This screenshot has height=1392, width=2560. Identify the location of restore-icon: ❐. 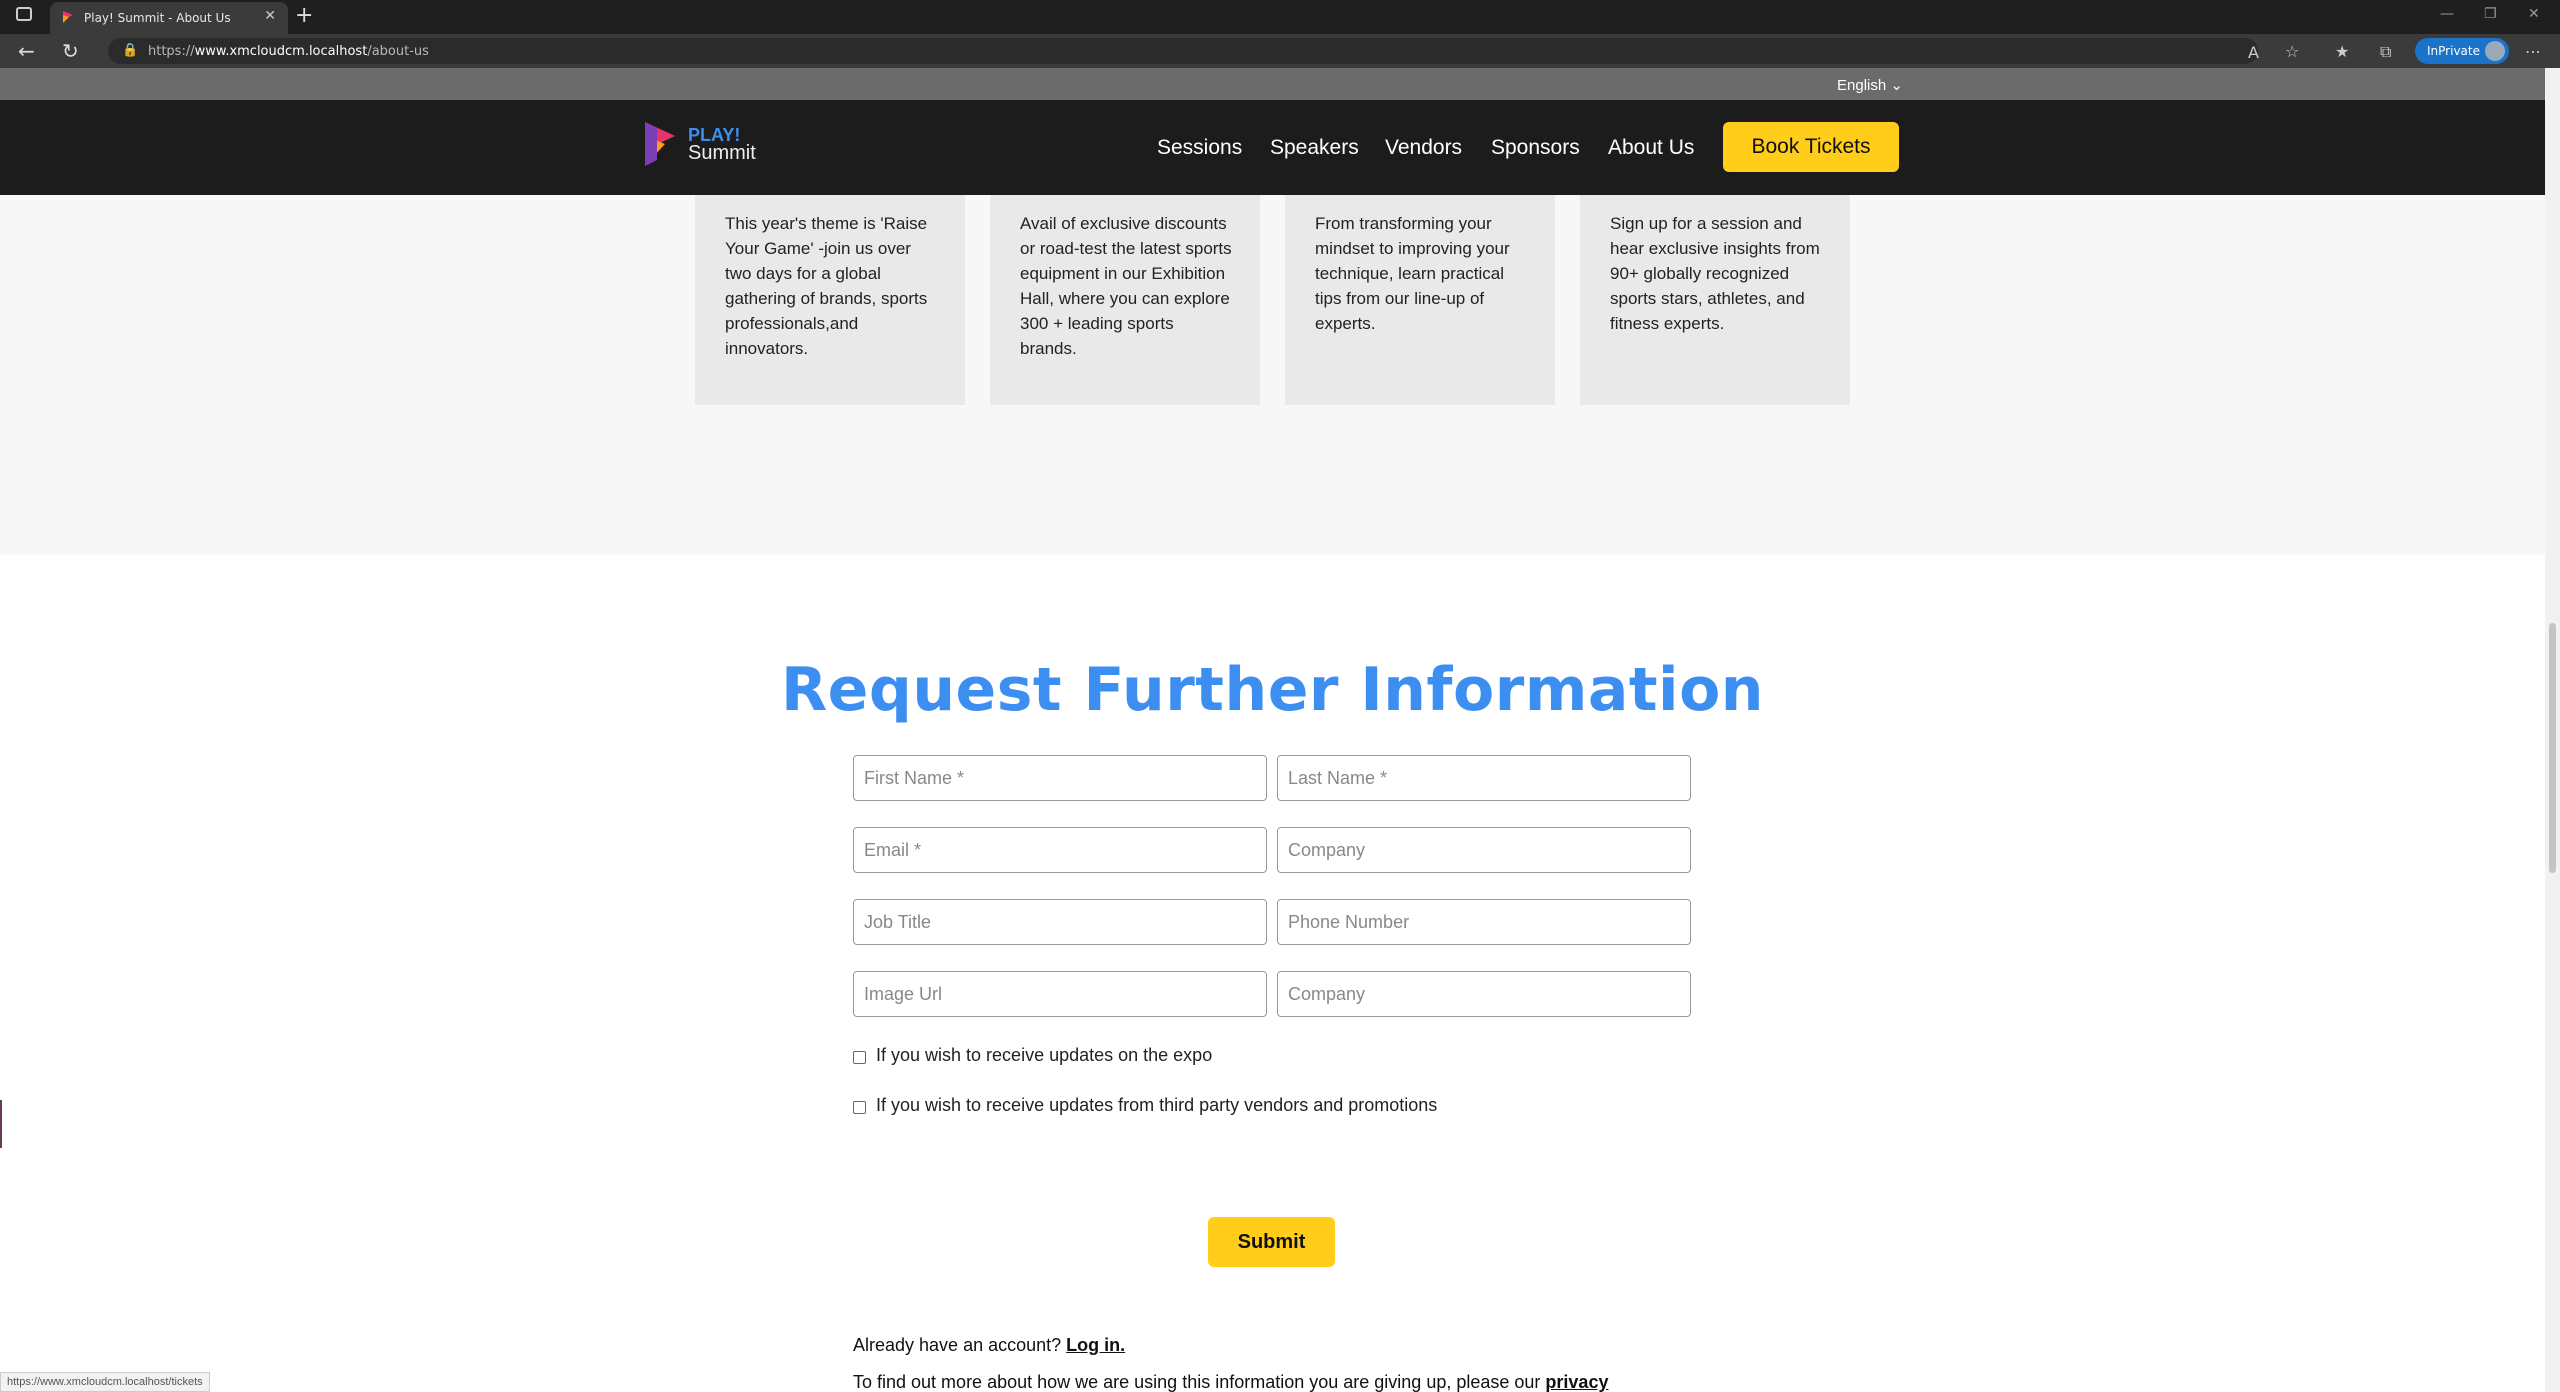
(2490, 14).